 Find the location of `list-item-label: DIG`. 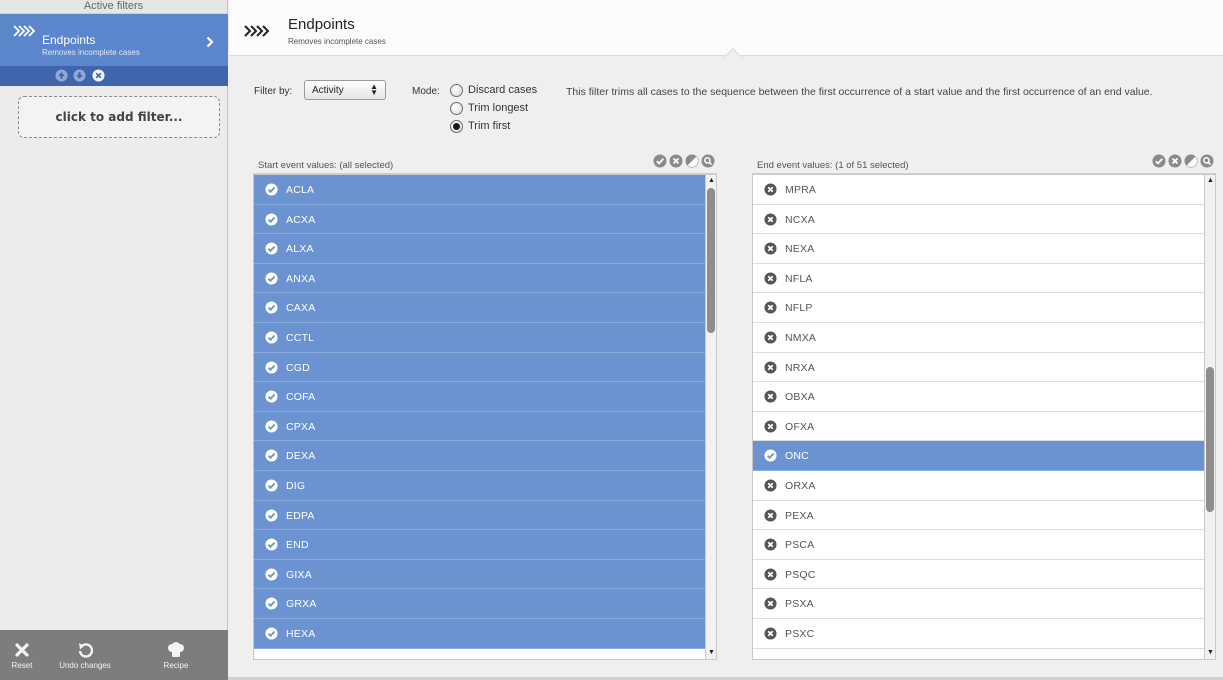

list-item-label: DIG is located at coordinates (296, 485).